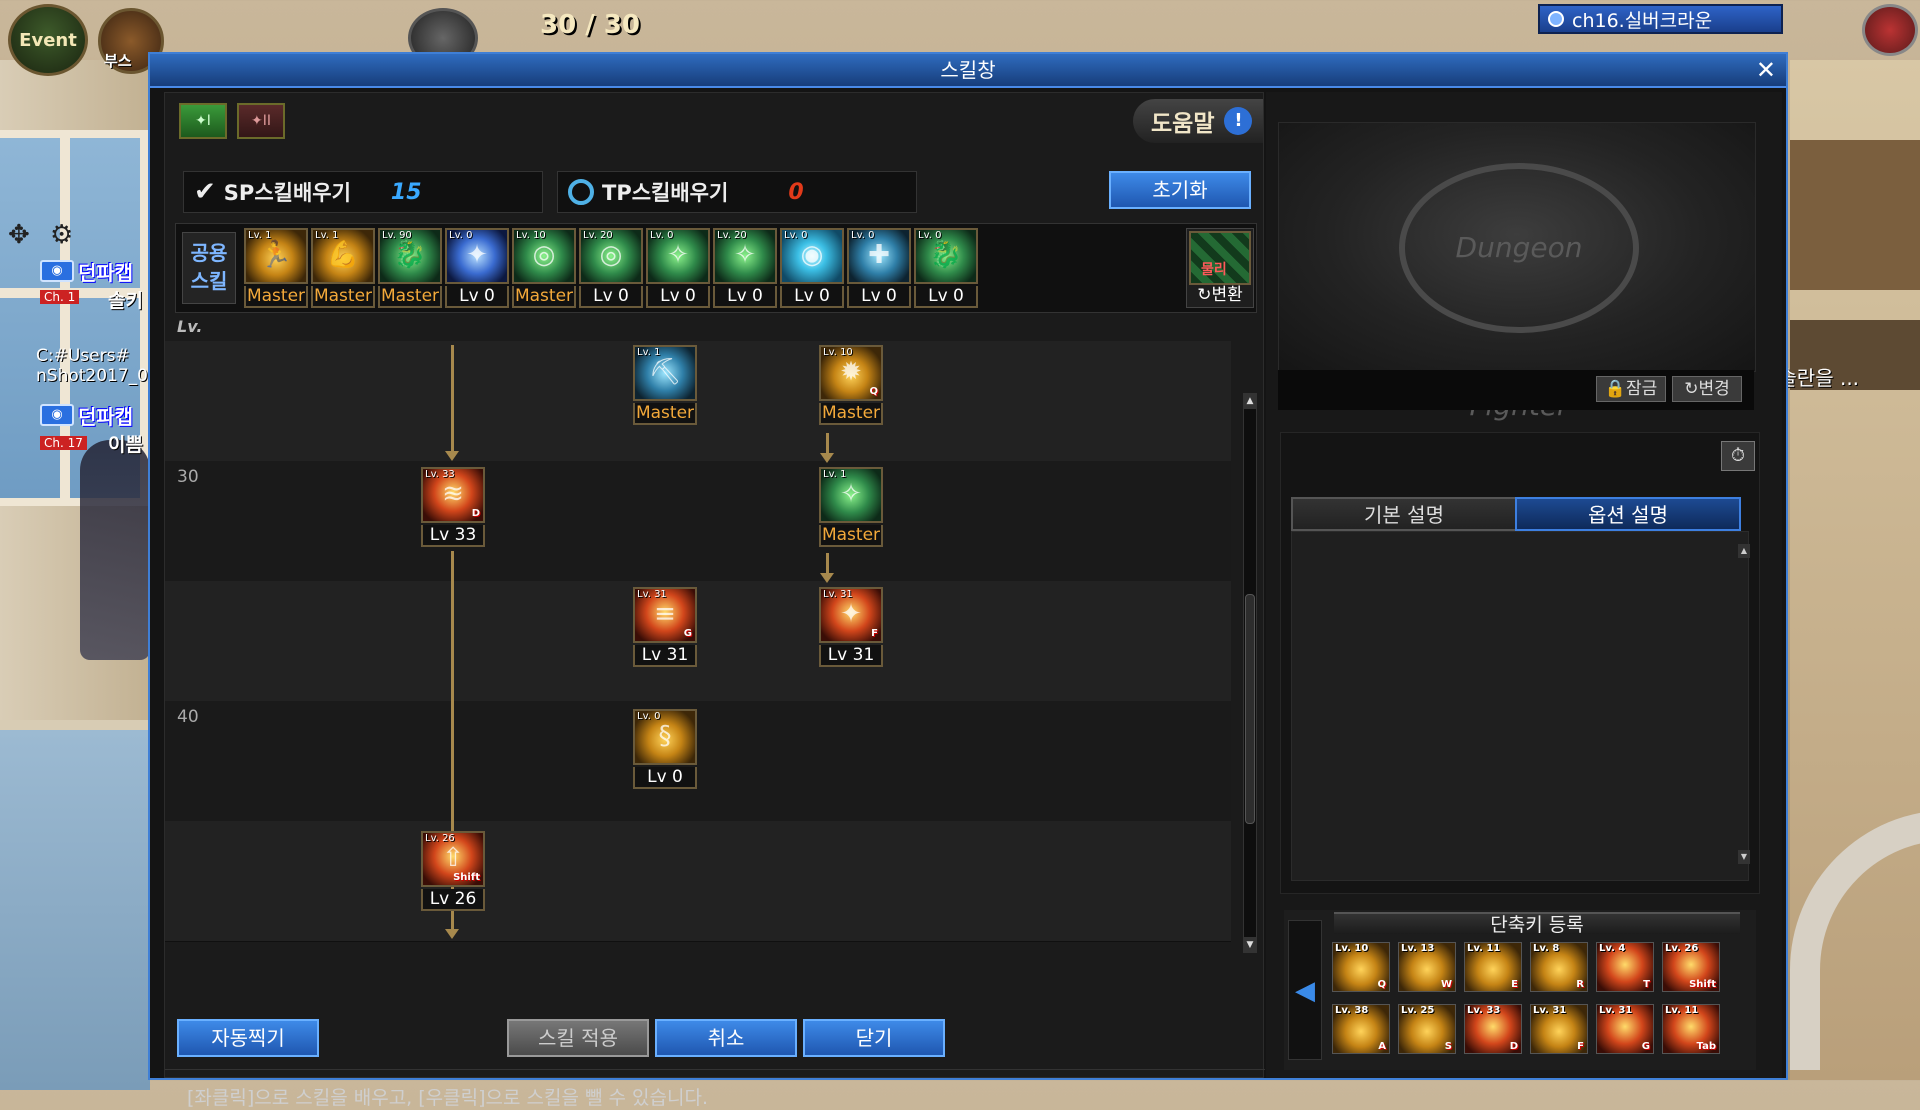 The width and height of the screenshot is (1920, 1110). I want to click on hotkey-key: R, so click(1580, 984).